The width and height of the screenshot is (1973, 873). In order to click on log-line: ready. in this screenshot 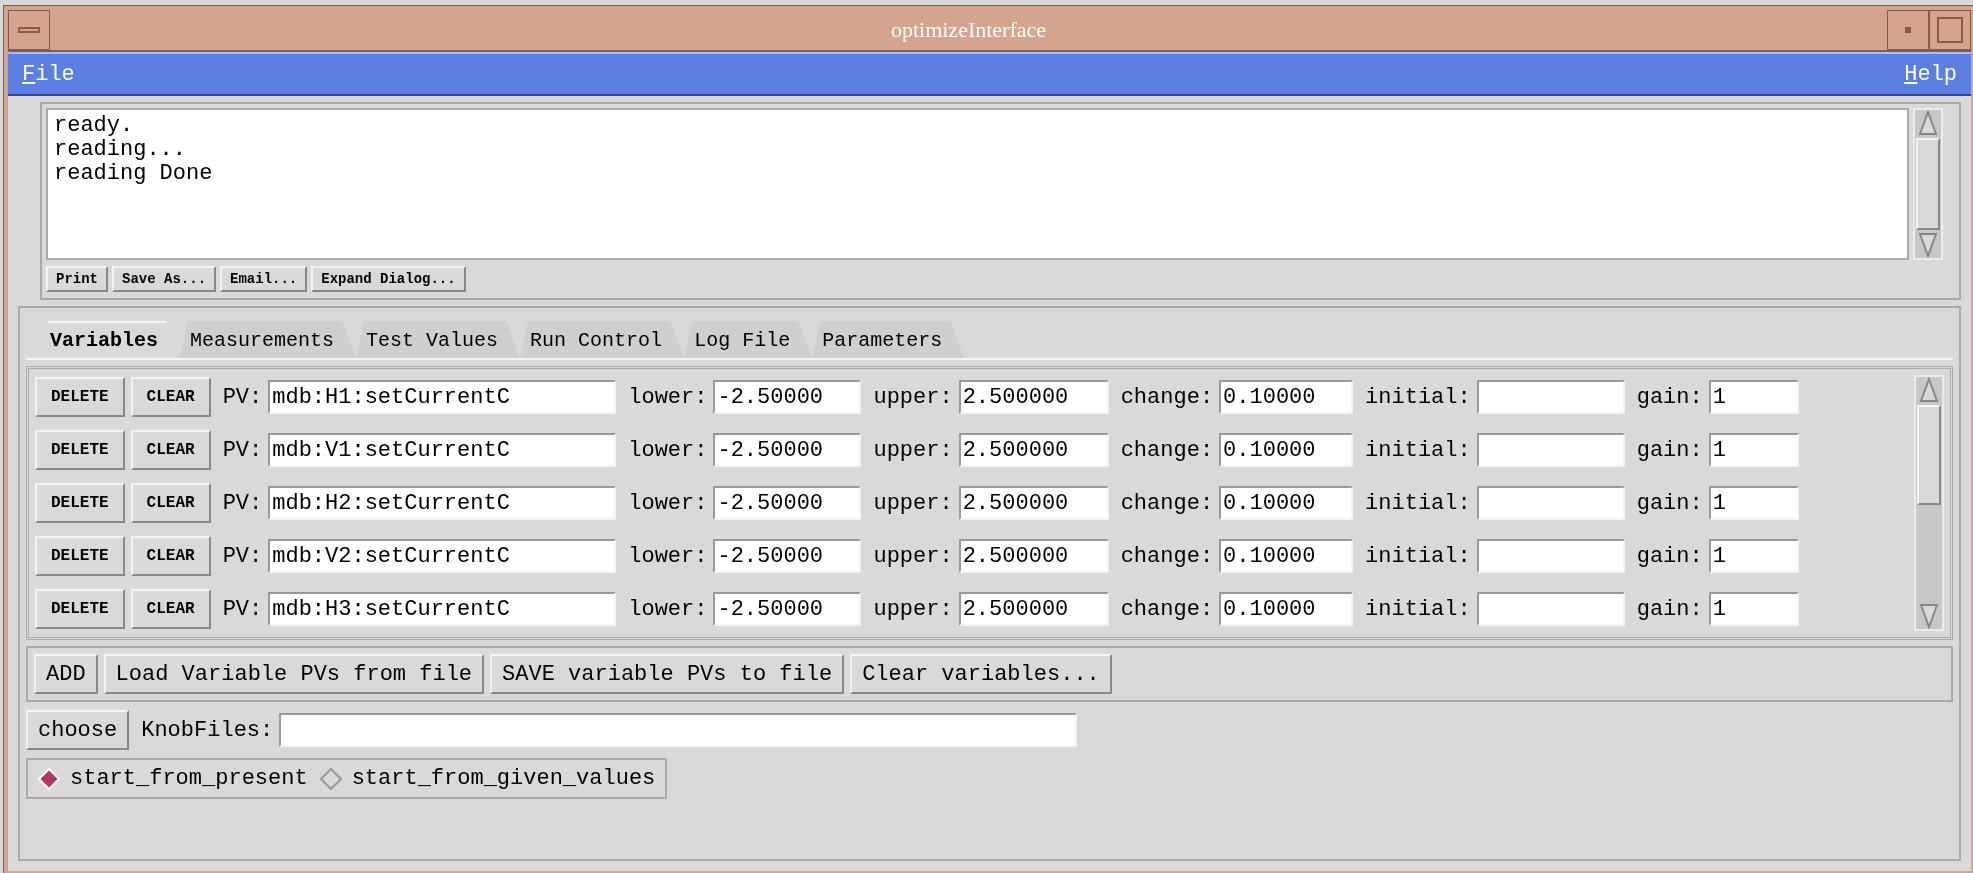, I will do `click(94, 126)`.